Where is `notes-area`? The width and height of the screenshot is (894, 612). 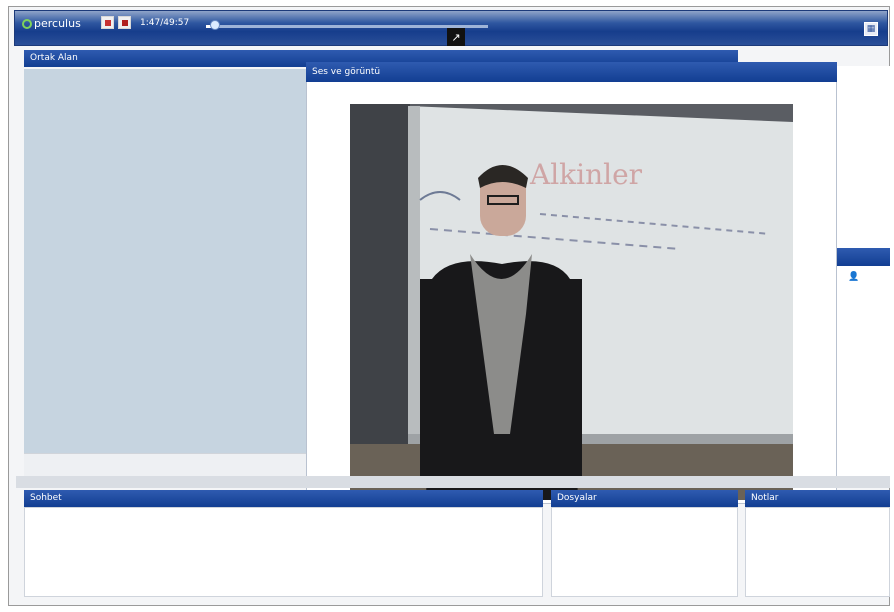
notes-area is located at coordinates (817, 552).